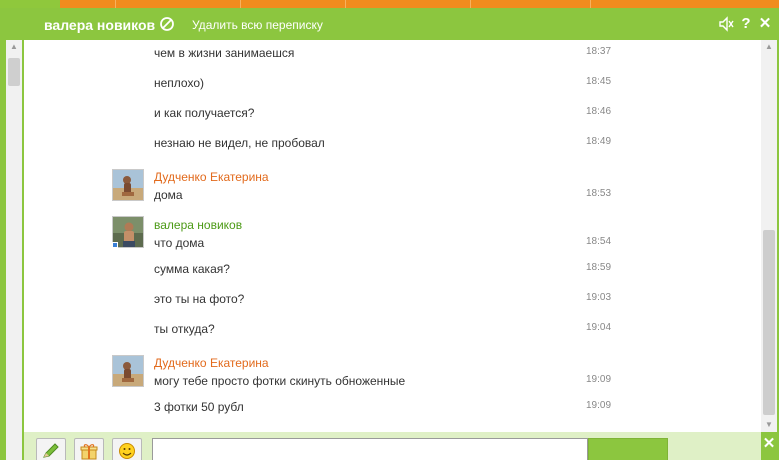  What do you see at coordinates (370, 449) in the screenshot?
I see `message-input` at bounding box center [370, 449].